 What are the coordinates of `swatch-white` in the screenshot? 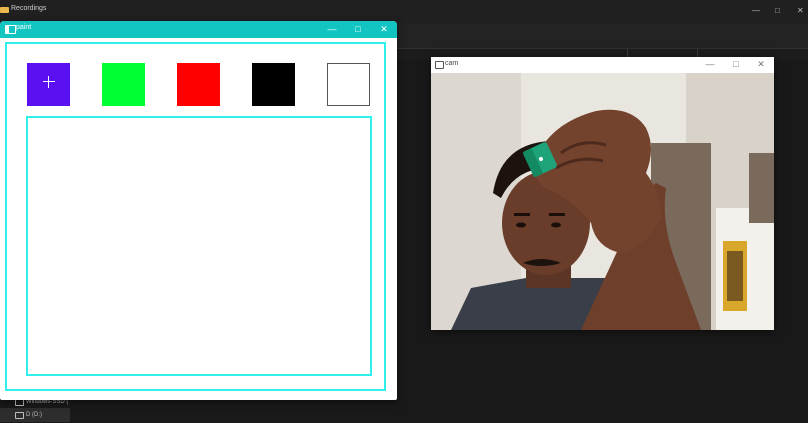 It's located at (348, 84).